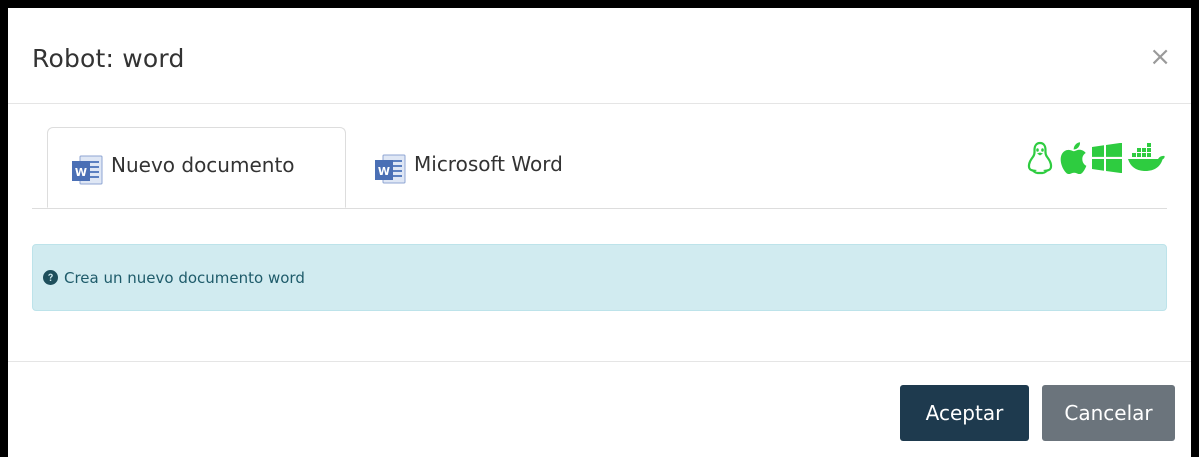 This screenshot has height=457, width=1199. I want to click on close-button: ×, so click(1160, 57).